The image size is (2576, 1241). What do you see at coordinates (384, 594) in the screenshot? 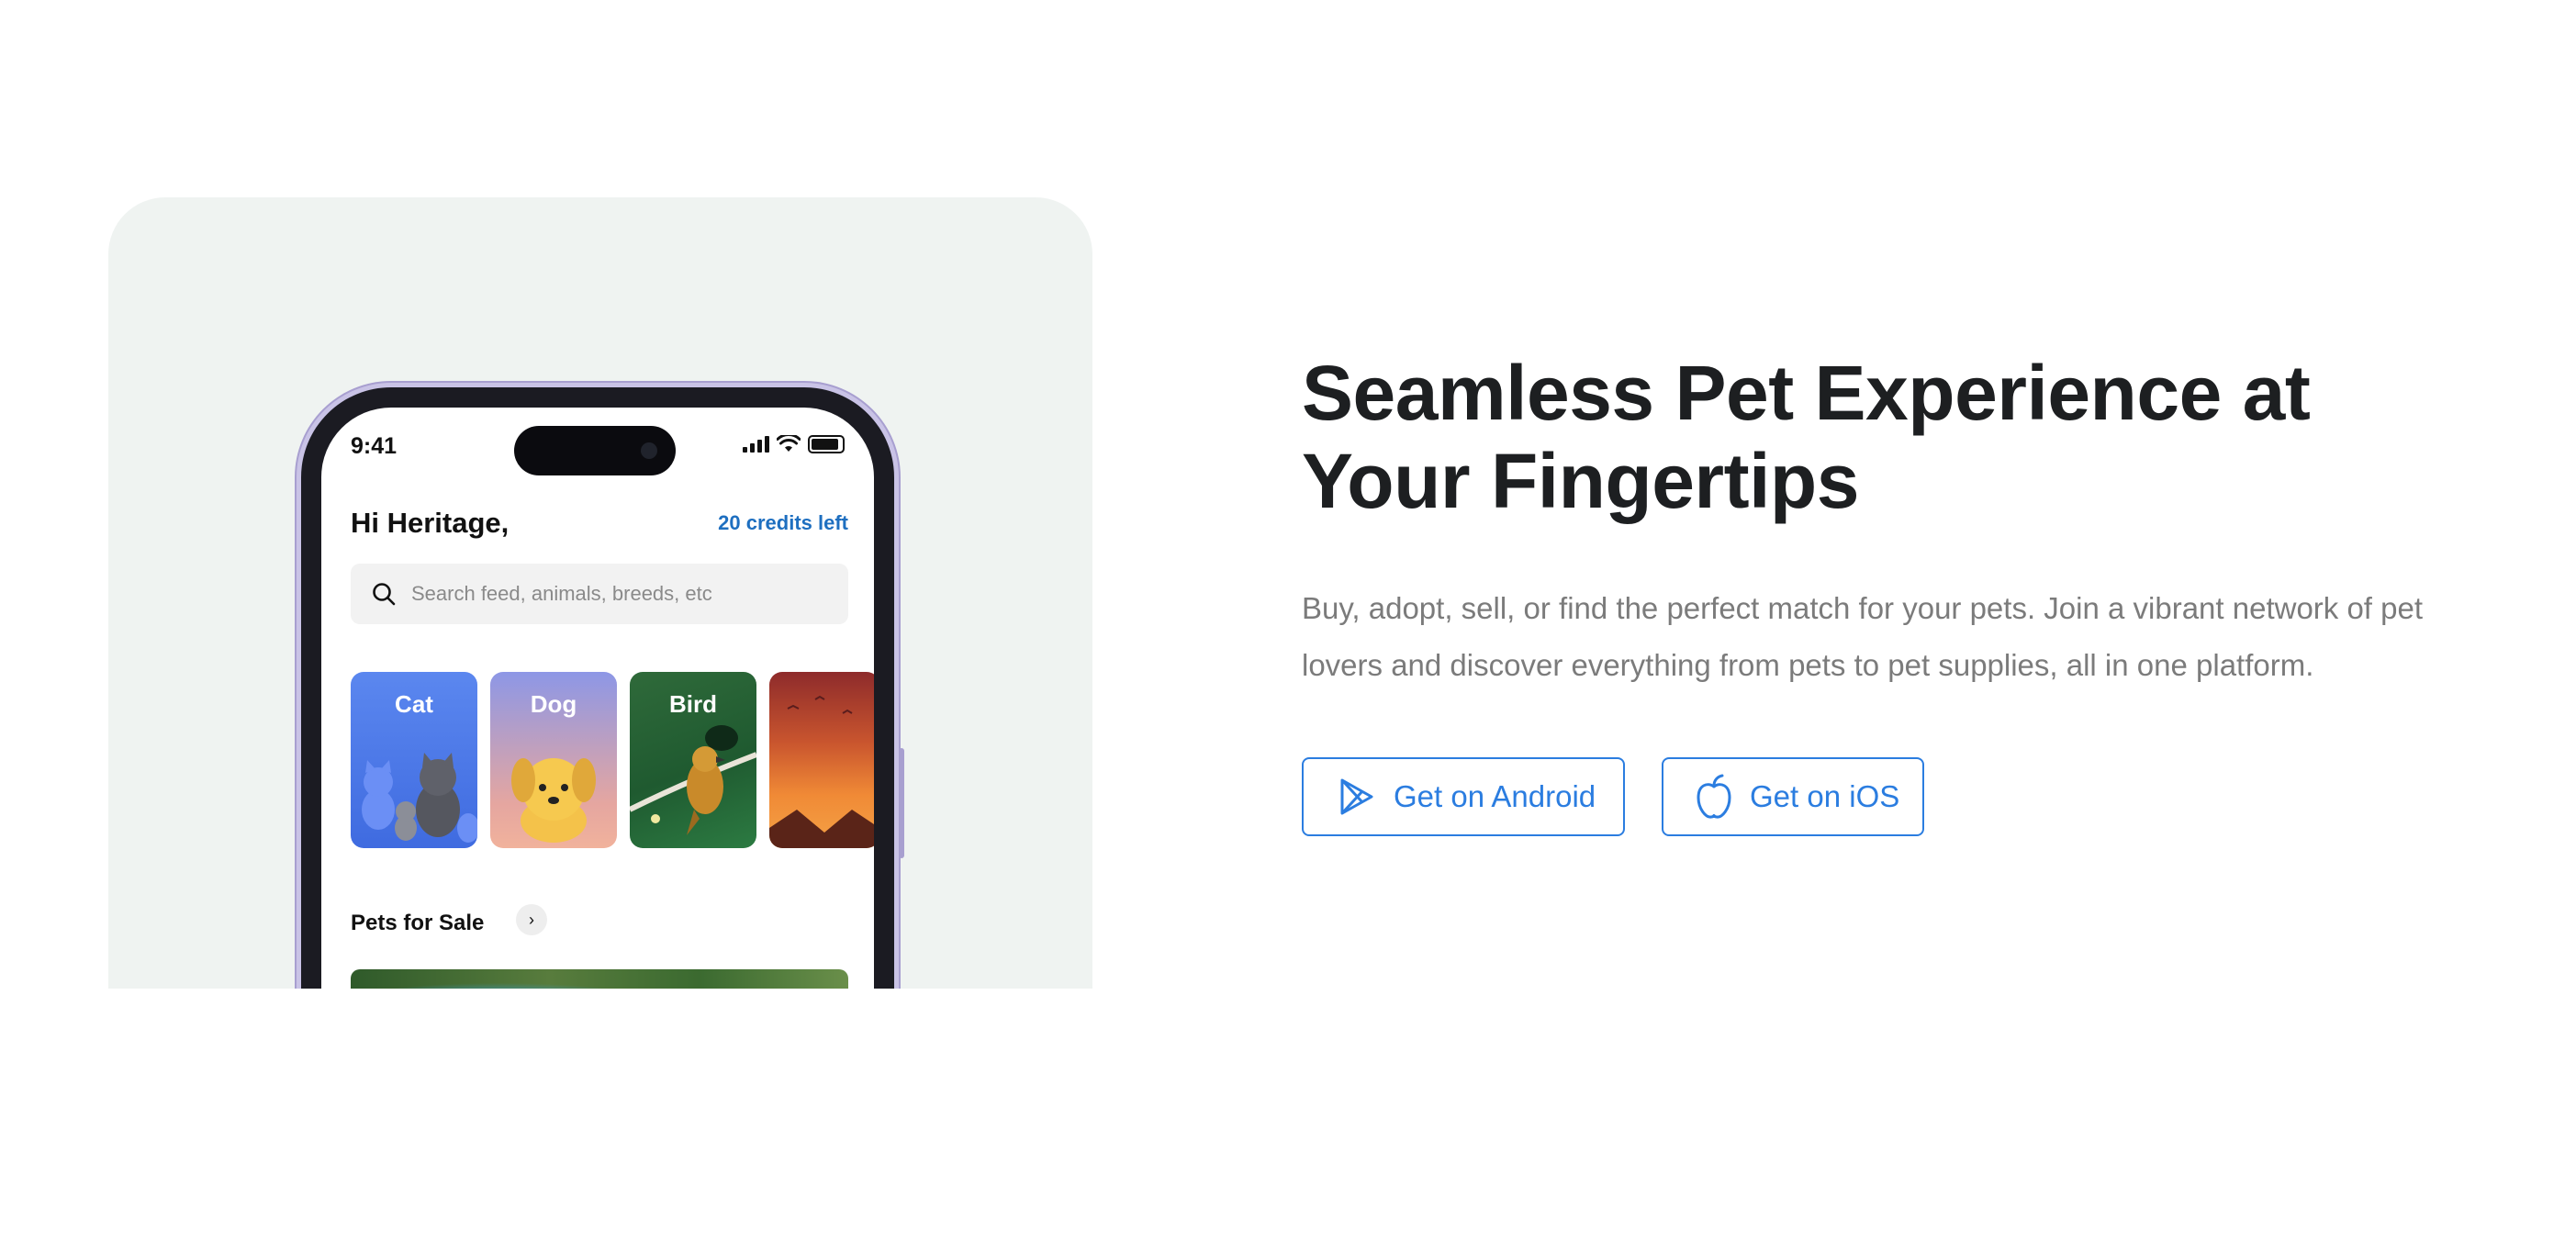
I see `search-icon` at bounding box center [384, 594].